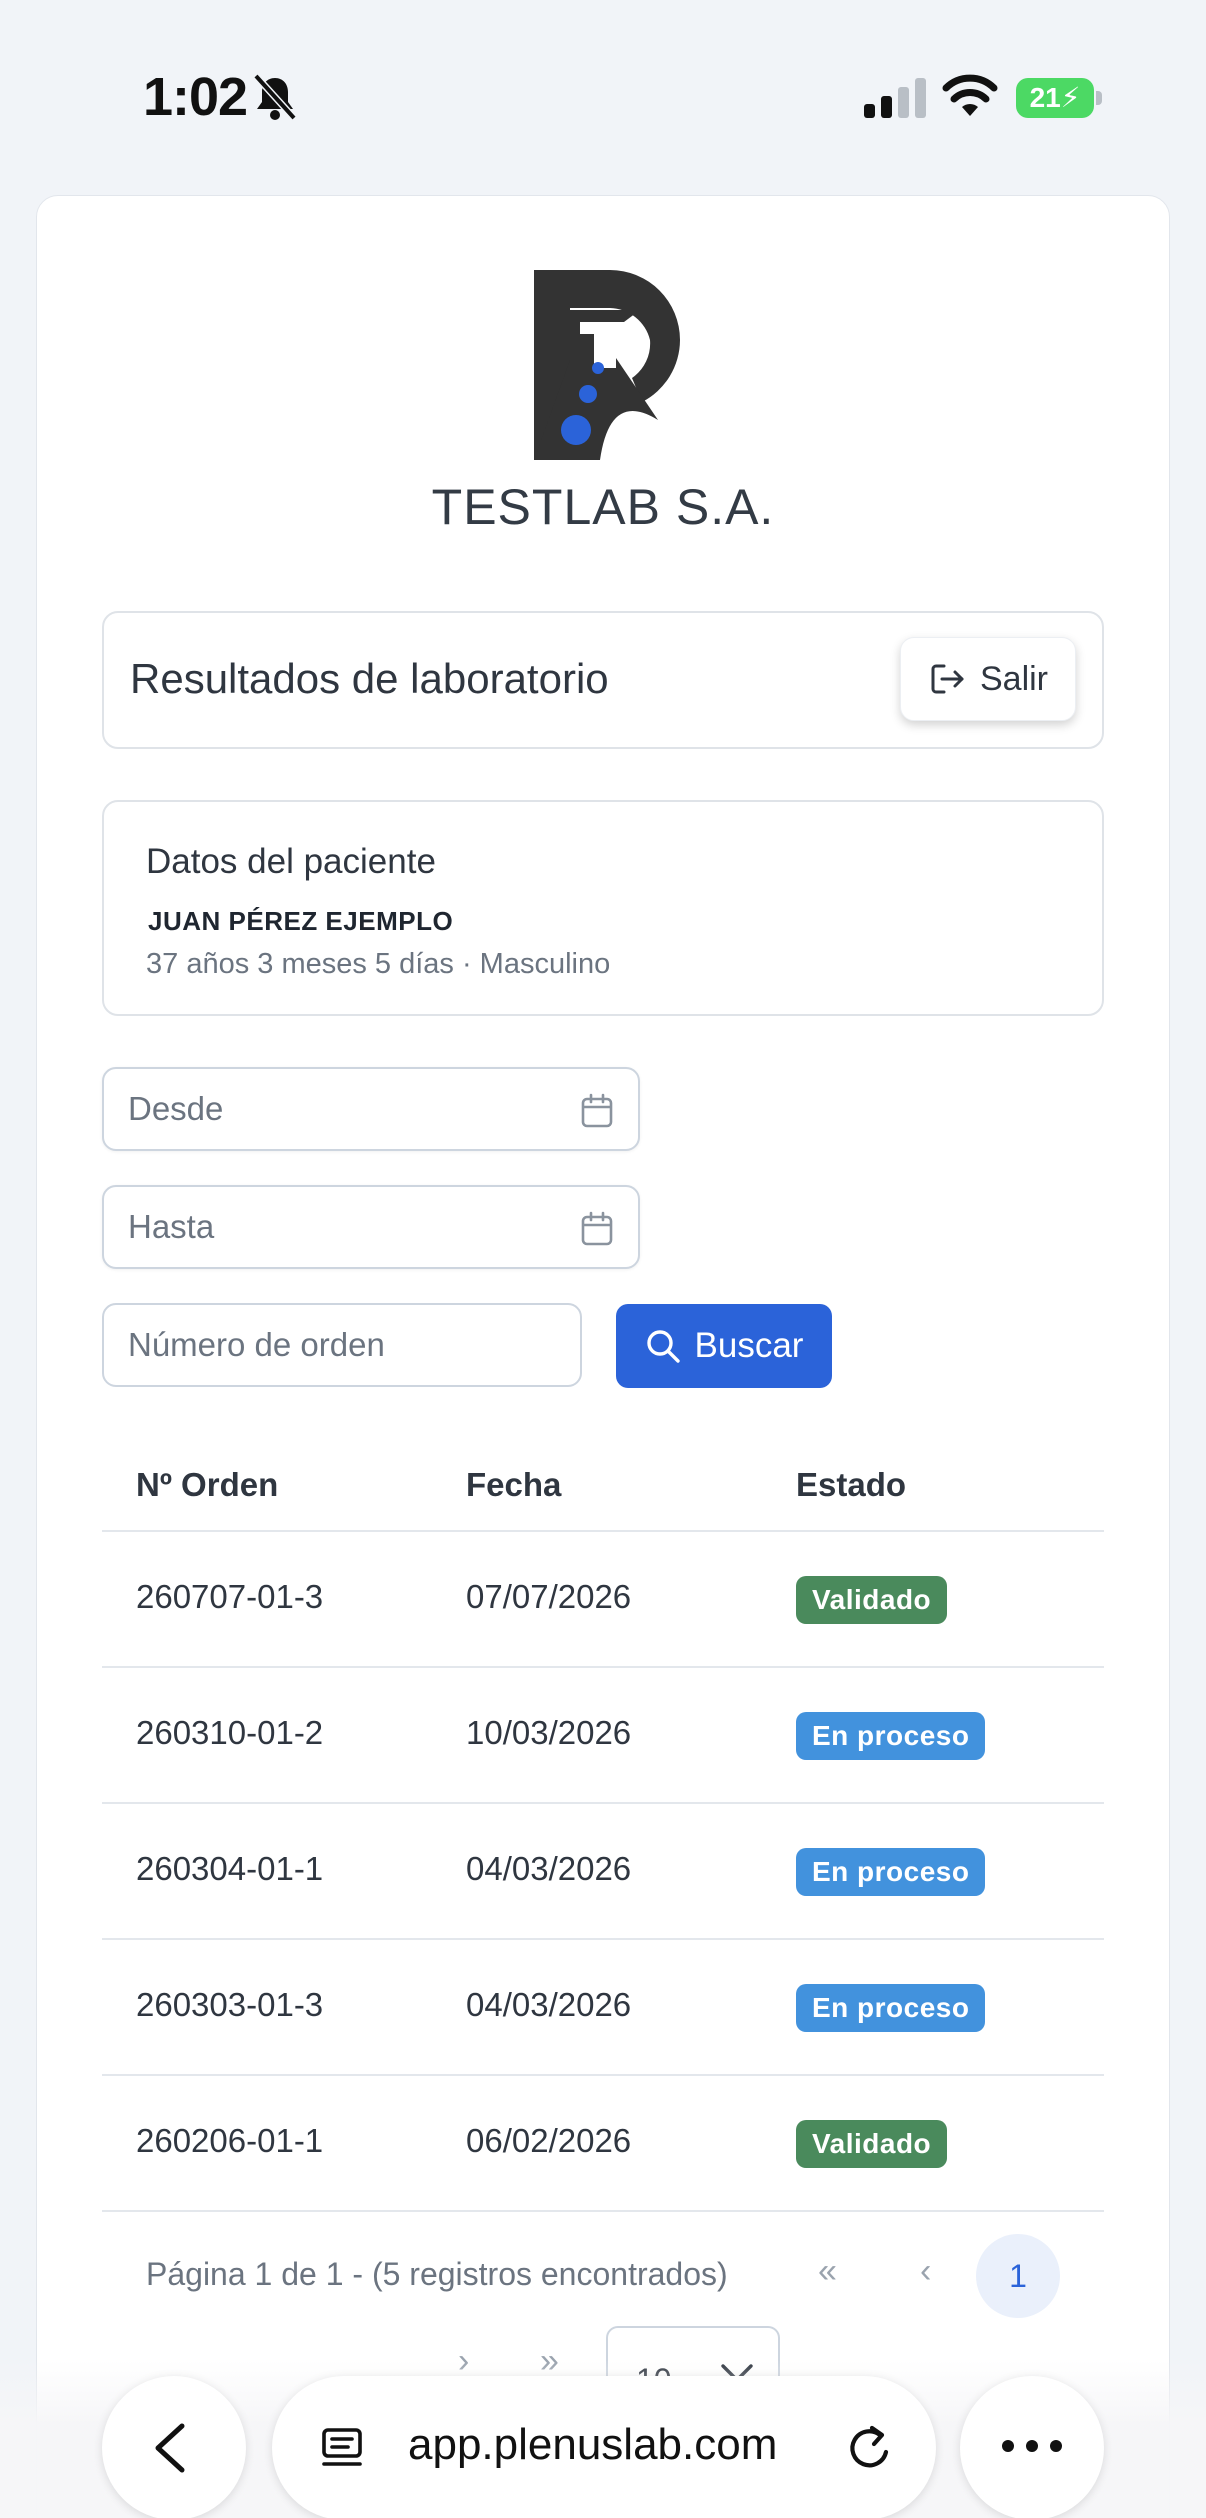 Image resolution: width=1206 pixels, height=2518 pixels. What do you see at coordinates (895, 98) in the screenshot?
I see `cellular-signal-icon` at bounding box center [895, 98].